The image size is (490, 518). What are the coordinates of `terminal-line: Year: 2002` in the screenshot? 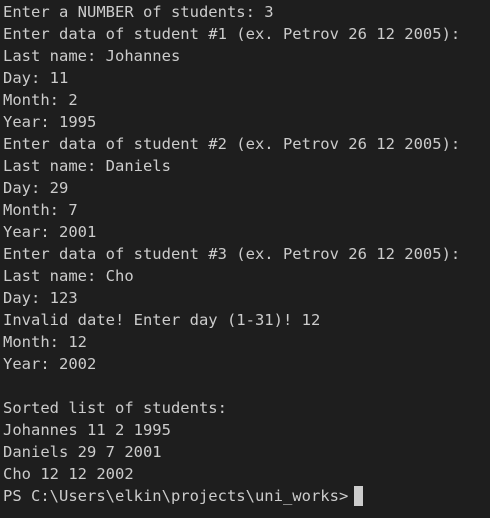 It's located at (50, 364).